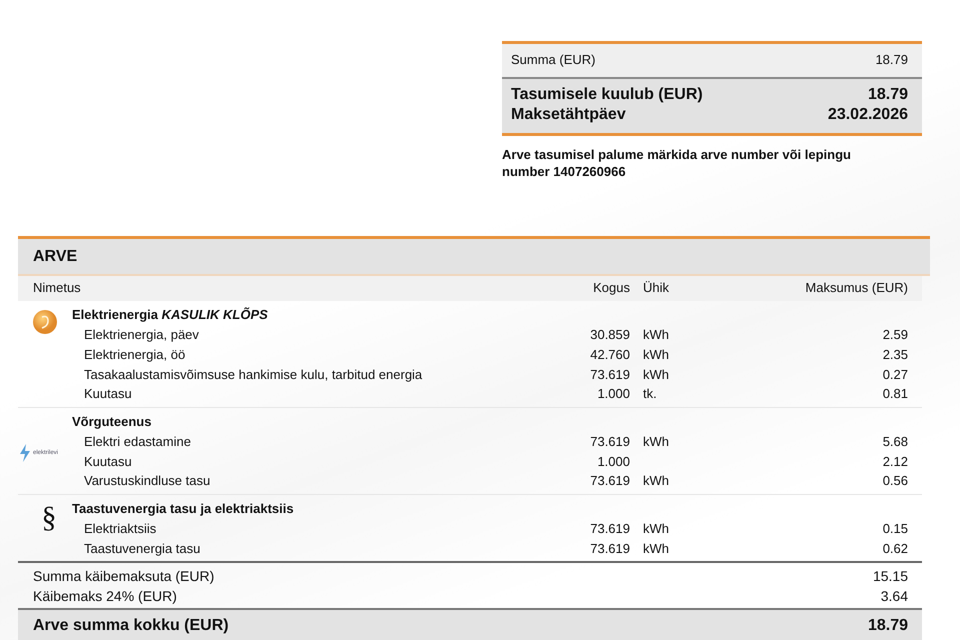 The image size is (960, 640). Describe the element at coordinates (894, 596) in the screenshot. I see `subtotal-value: 3.64` at that location.